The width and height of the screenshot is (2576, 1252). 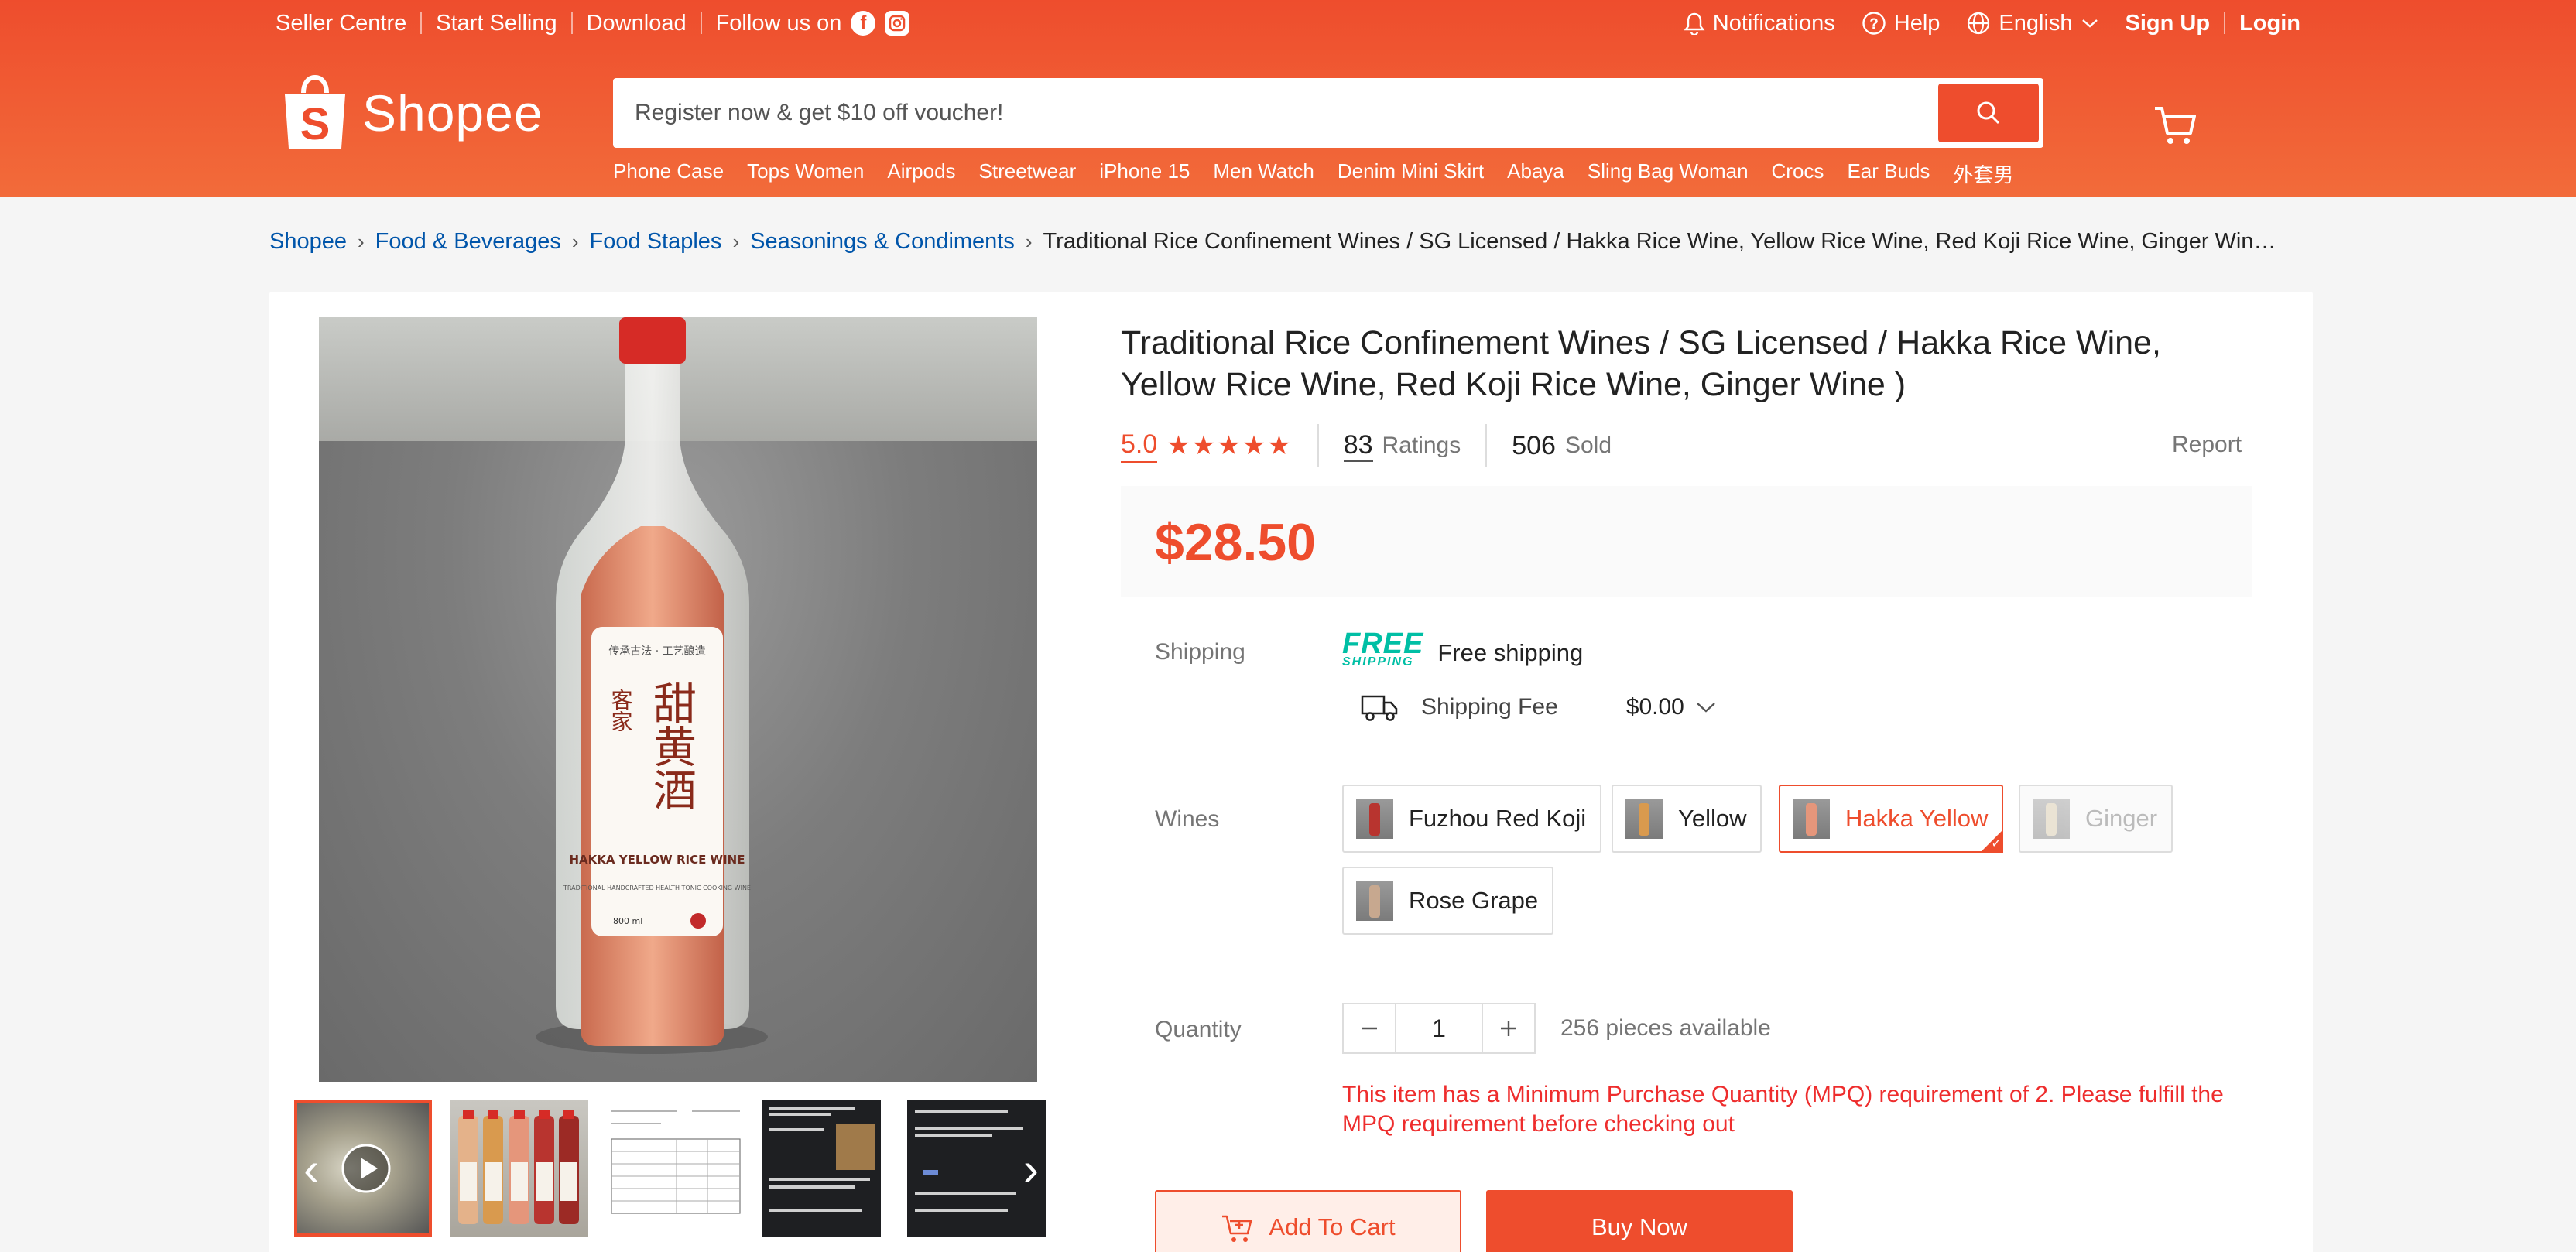 I want to click on shopee-logo: S Shopee, so click(x=411, y=113).